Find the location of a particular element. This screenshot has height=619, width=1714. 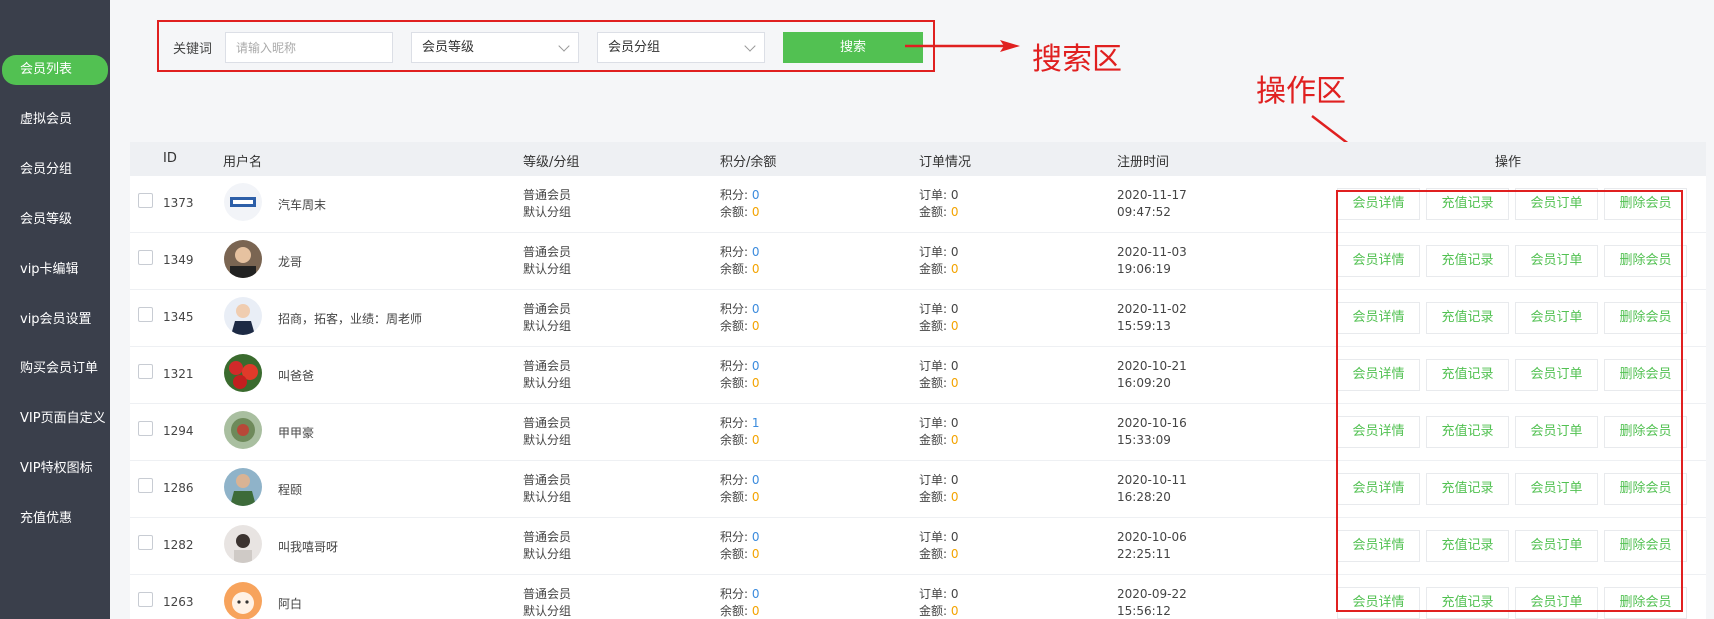

search-area-annotation: 搜索区 is located at coordinates (1077, 59).